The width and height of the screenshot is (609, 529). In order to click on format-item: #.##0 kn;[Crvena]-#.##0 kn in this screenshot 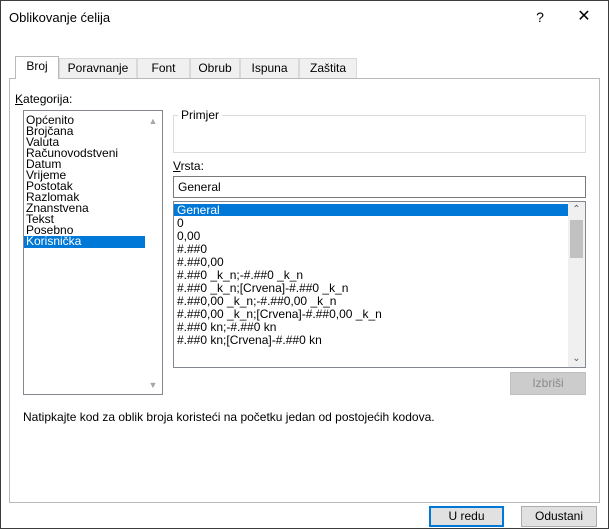, I will do `click(376, 340)`.